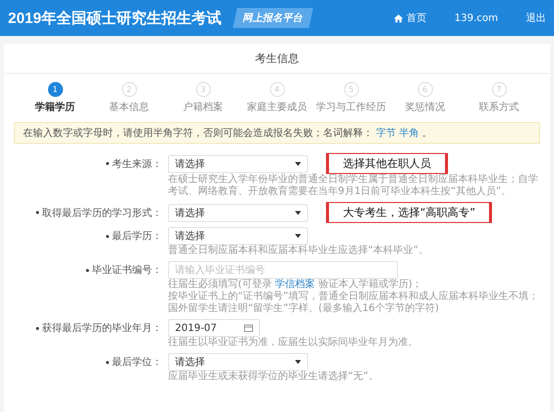 This screenshot has height=412, width=554. I want to click on user-account: 139.com, so click(476, 18).